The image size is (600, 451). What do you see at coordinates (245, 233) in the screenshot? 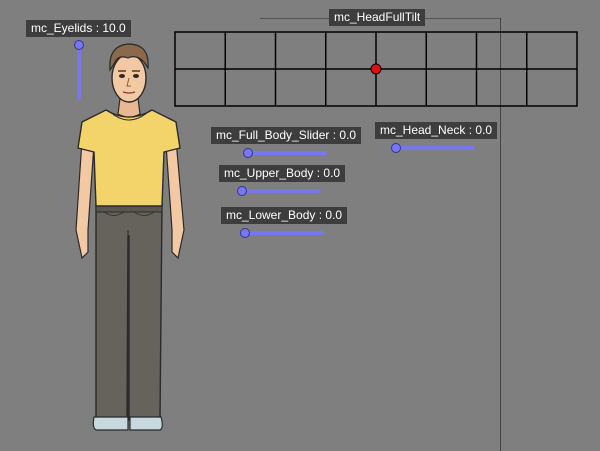
I see `lower-body-slider-knob` at bounding box center [245, 233].